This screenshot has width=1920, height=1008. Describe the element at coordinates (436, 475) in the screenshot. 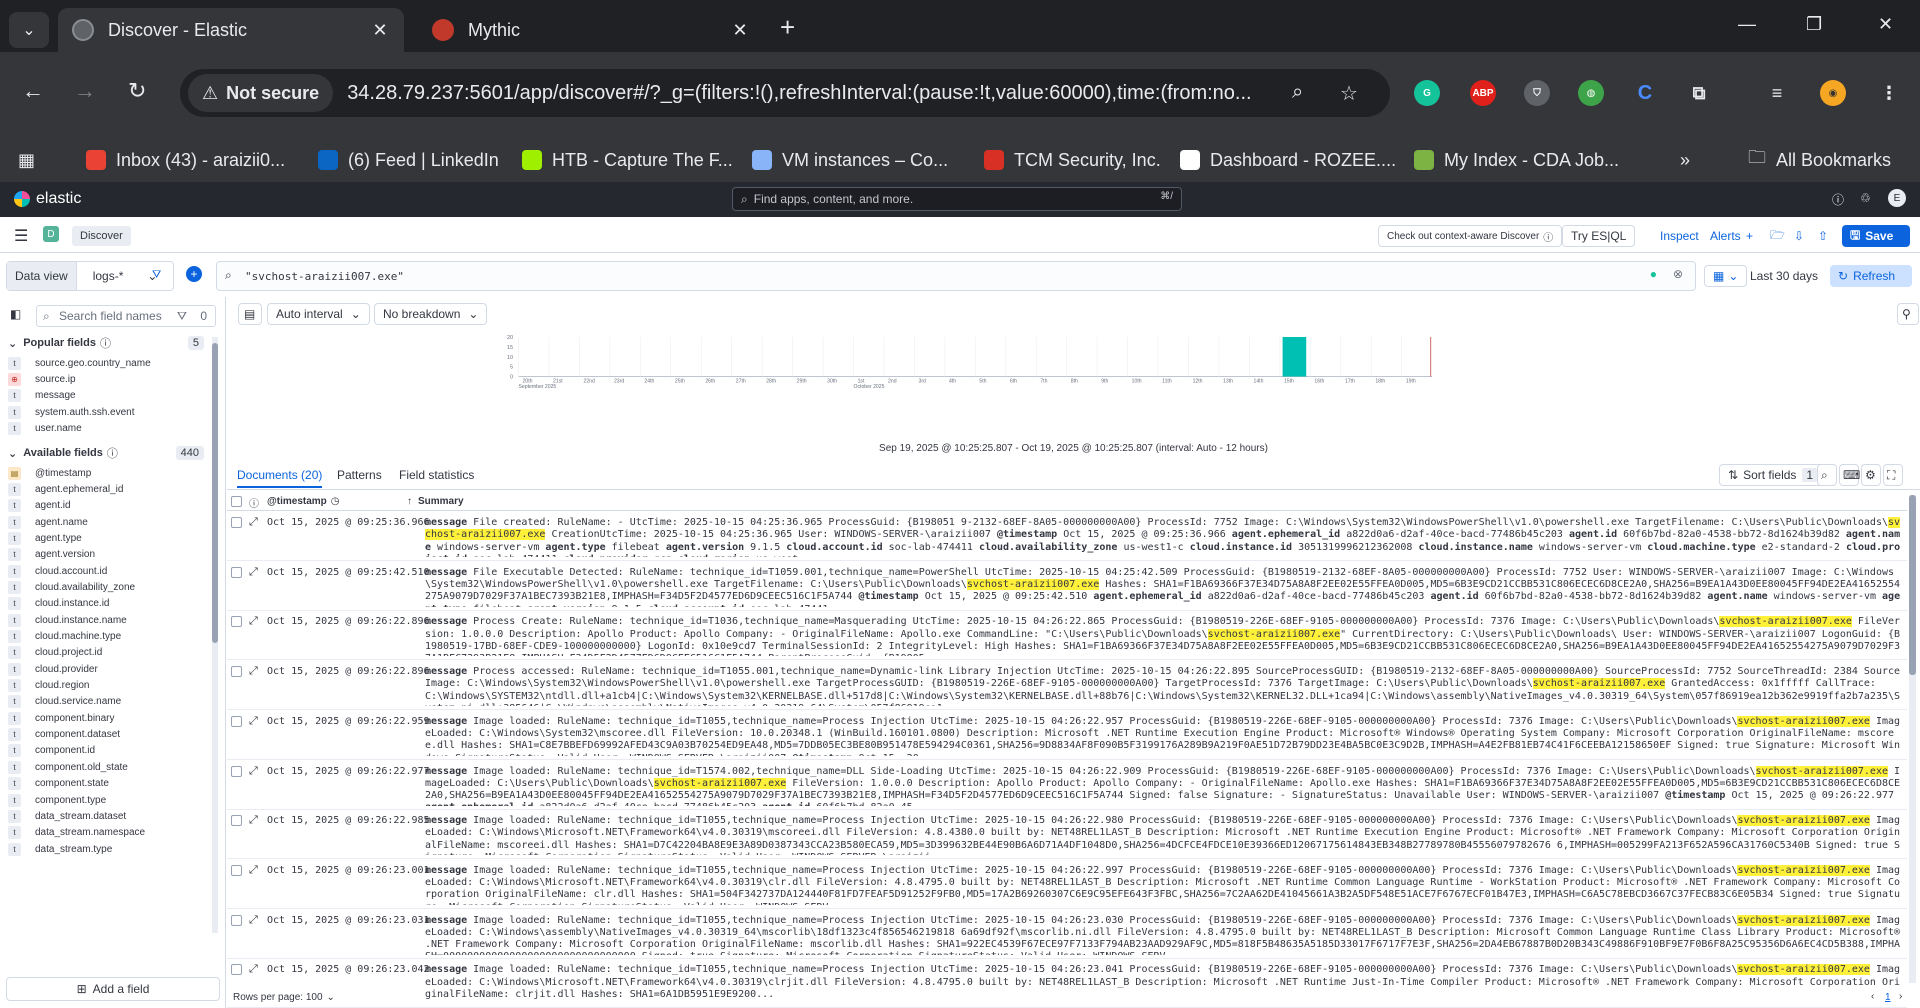

I see `tab-field-statistics: Field statistics` at that location.